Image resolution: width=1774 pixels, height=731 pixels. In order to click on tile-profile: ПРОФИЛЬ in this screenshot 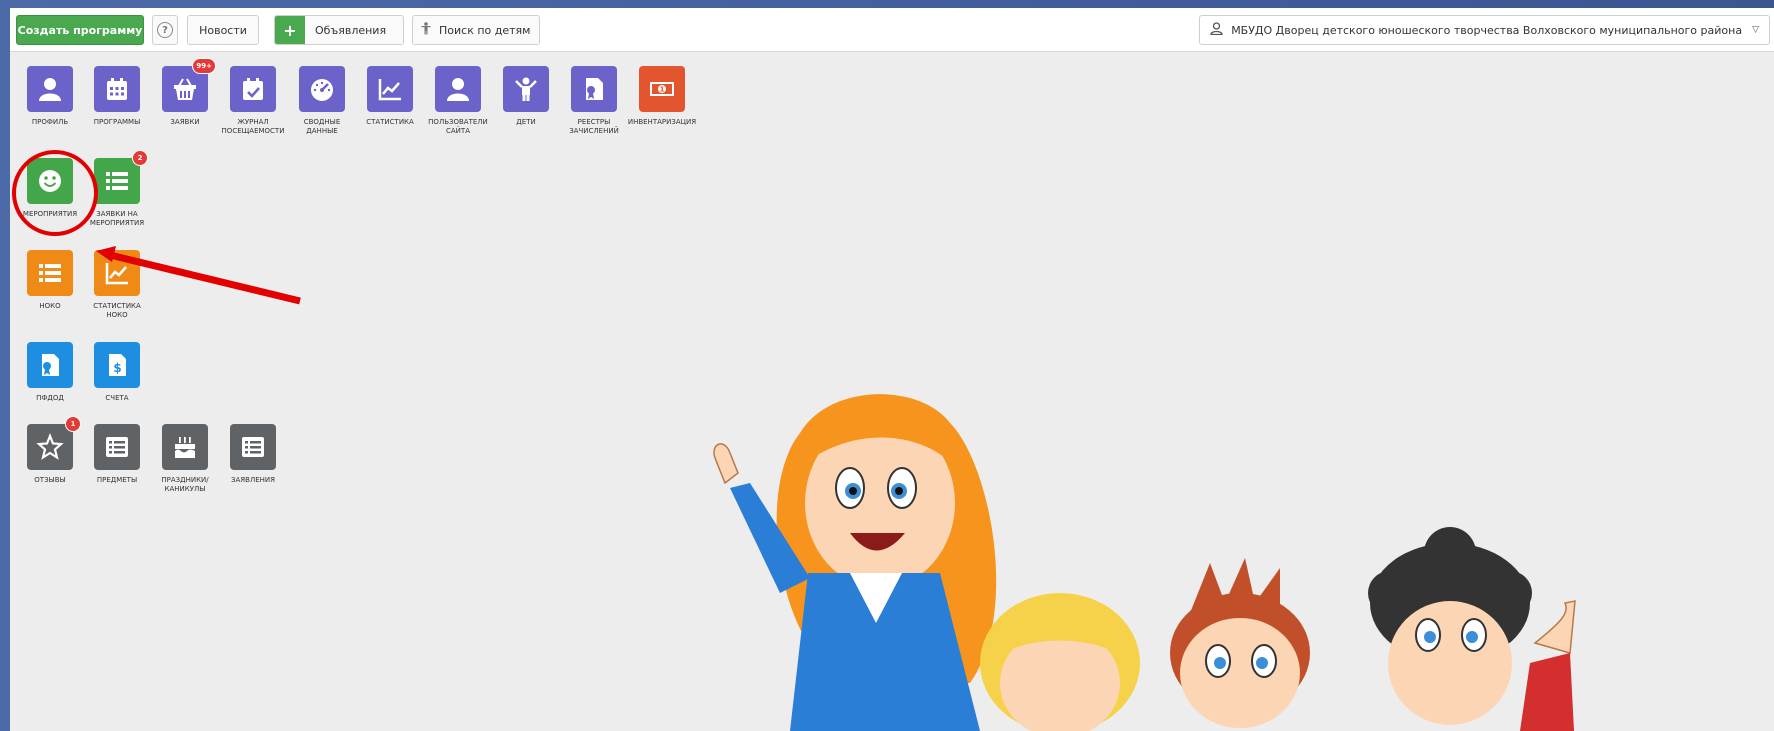, I will do `click(50, 96)`.